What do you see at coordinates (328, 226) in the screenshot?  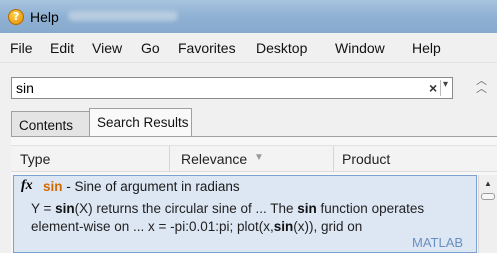 I see `desc-text: (x)), grid on` at bounding box center [328, 226].